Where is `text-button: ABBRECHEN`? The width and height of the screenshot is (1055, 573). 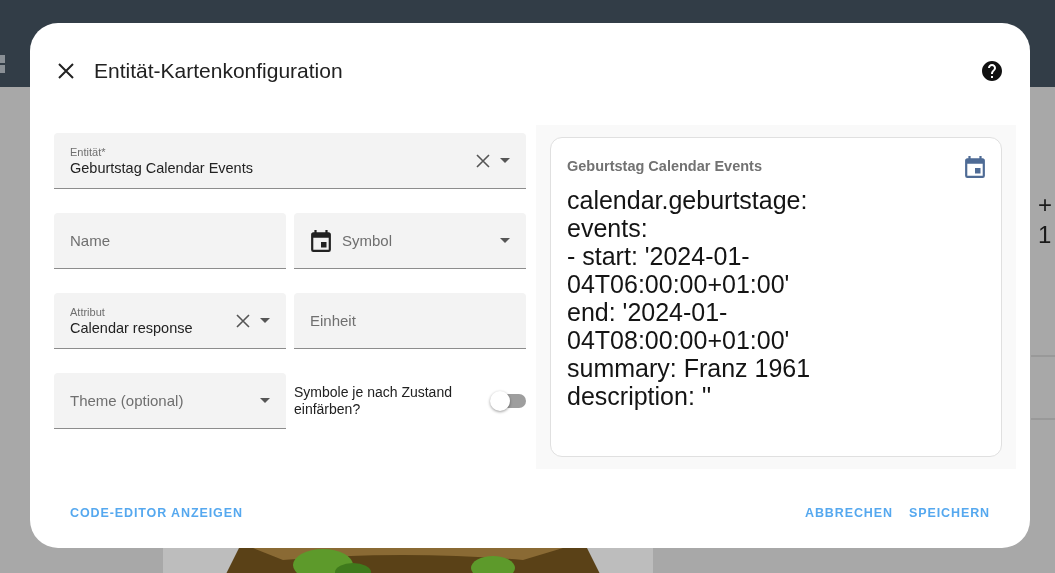 text-button: ABBRECHEN is located at coordinates (849, 513).